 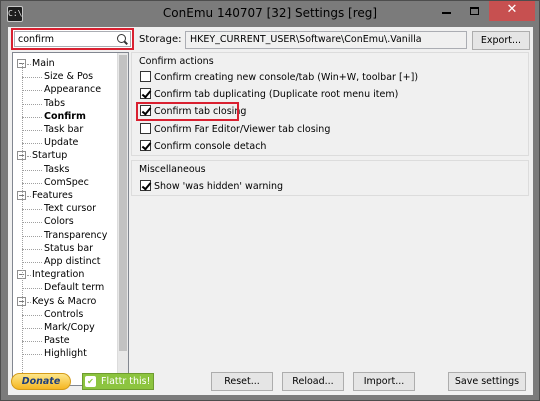 I want to click on tree-item-text-cursor: Text cursor, so click(x=70, y=208).